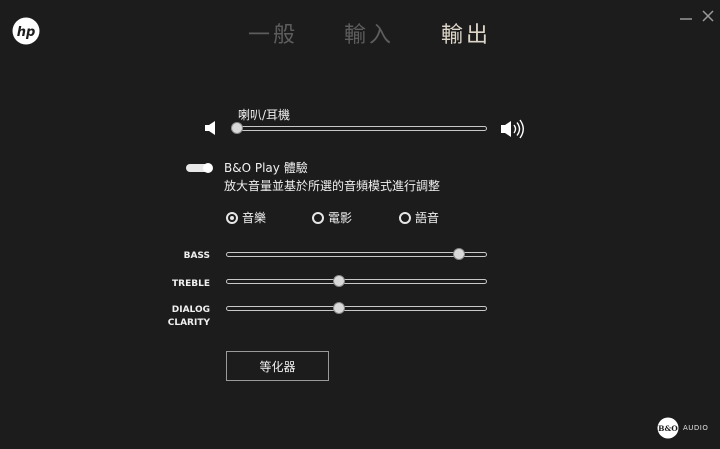 This screenshot has height=449, width=720. I want to click on treble-slider-thumb, so click(339, 281).